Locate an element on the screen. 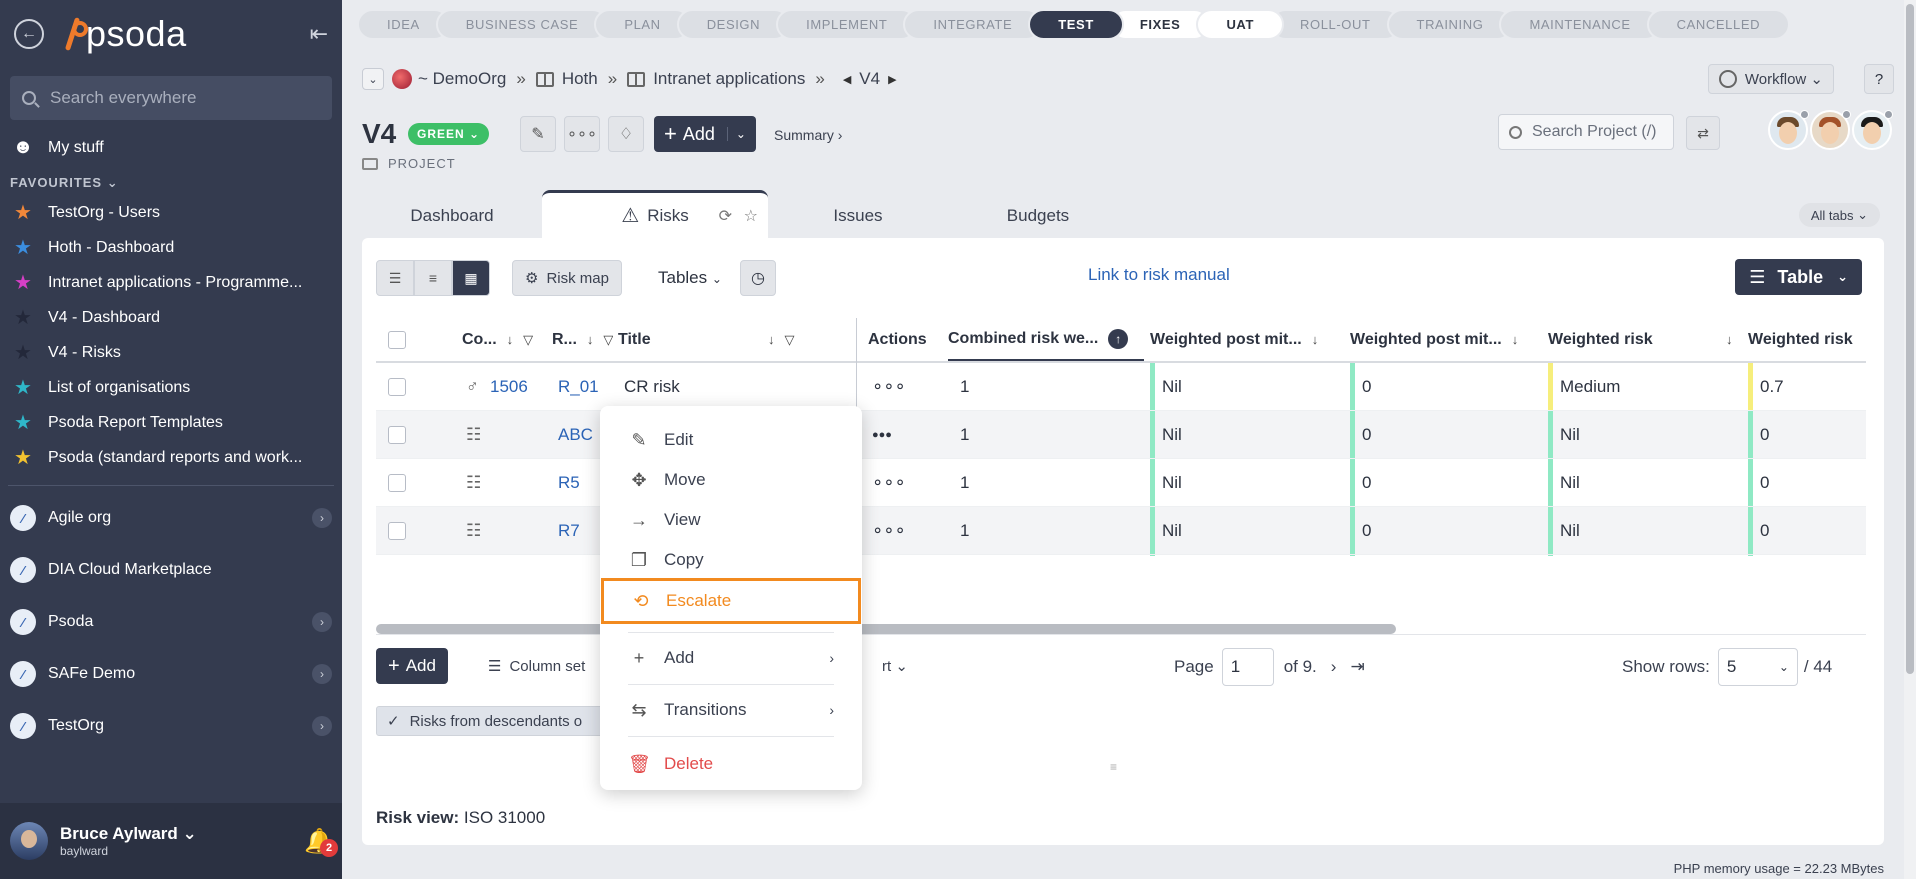 The height and width of the screenshot is (879, 1916). tag-button: ♢ is located at coordinates (626, 134).